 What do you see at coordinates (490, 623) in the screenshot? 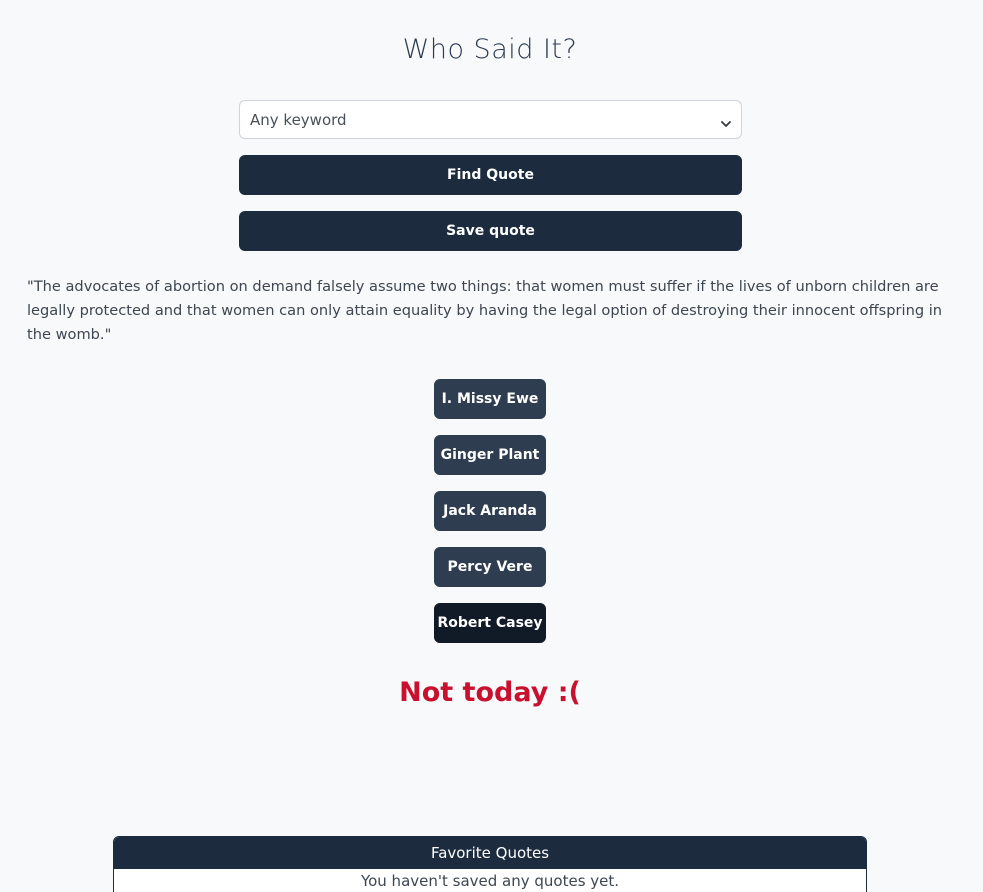
I see `answer-button-robert-casey: Robert Casey` at bounding box center [490, 623].